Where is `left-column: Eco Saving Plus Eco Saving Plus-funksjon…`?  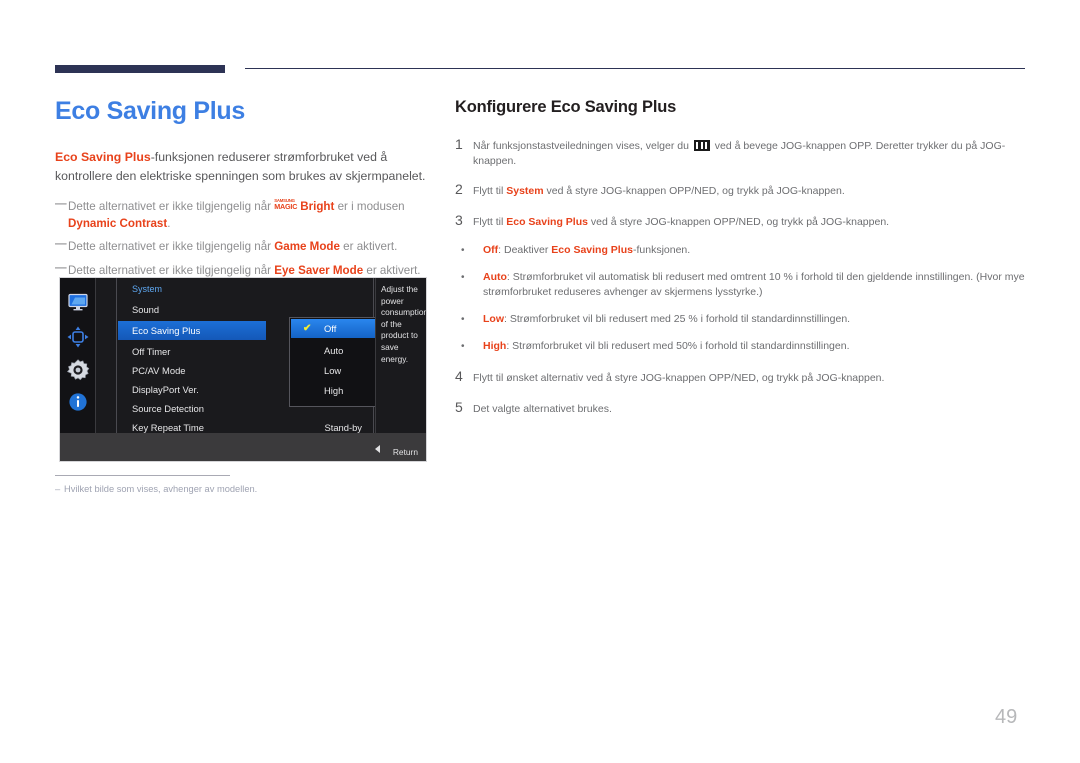 left-column: Eco Saving Plus Eco Saving Plus-funksjon… is located at coordinates (242, 191).